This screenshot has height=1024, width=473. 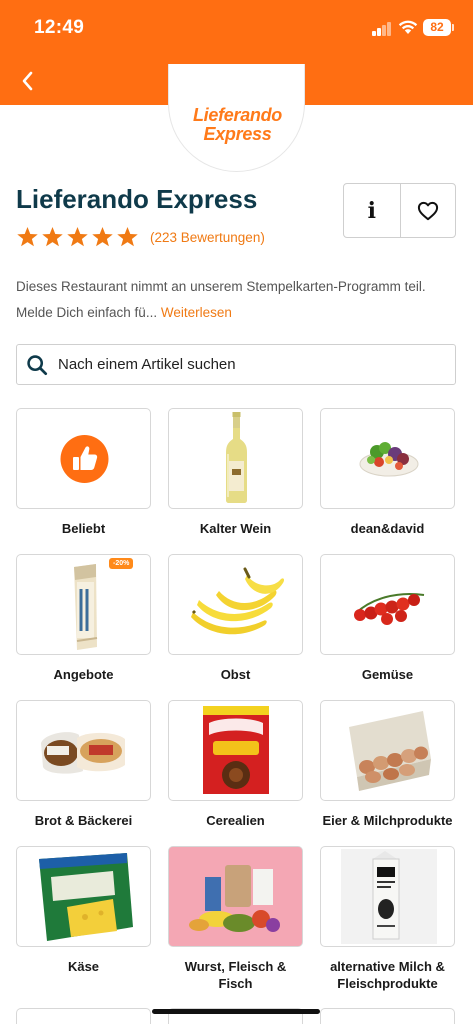 What do you see at coordinates (382, 29) in the screenshot?
I see `cellular-signal-icon` at bounding box center [382, 29].